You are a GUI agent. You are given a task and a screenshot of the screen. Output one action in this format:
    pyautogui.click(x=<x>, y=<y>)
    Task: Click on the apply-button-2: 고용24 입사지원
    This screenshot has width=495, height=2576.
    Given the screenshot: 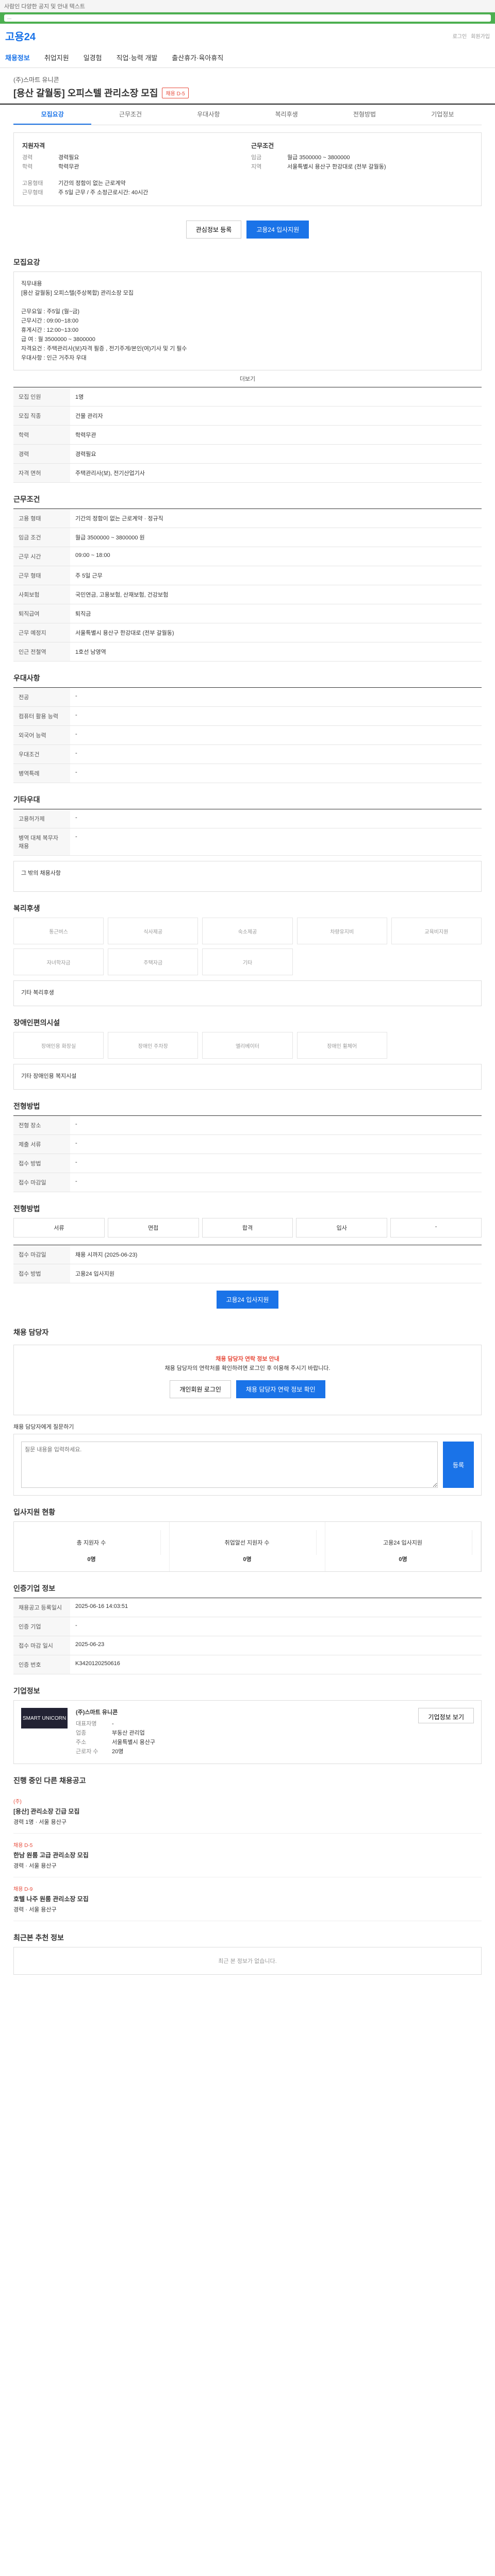 What is the action you would take?
    pyautogui.click(x=247, y=1300)
    